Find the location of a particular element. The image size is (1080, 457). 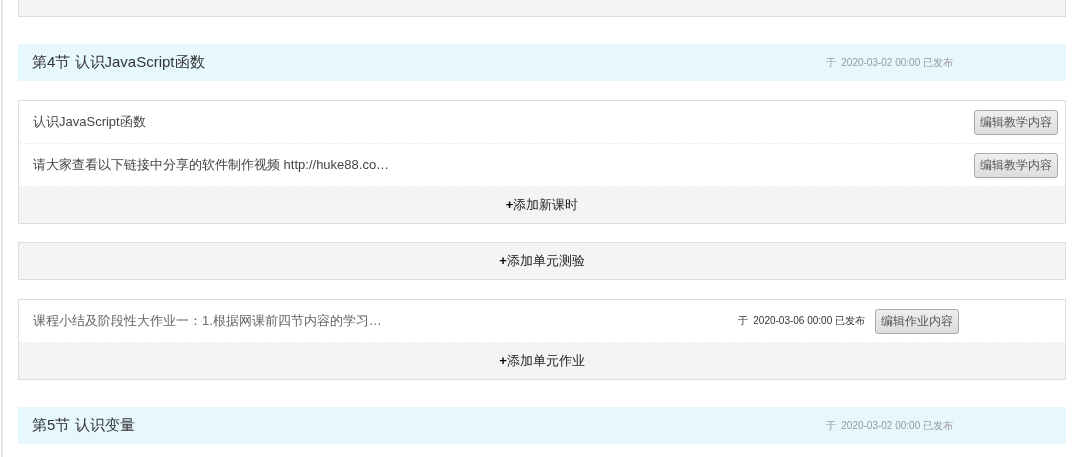

add-bar: +添加新课时 is located at coordinates (542, 205).